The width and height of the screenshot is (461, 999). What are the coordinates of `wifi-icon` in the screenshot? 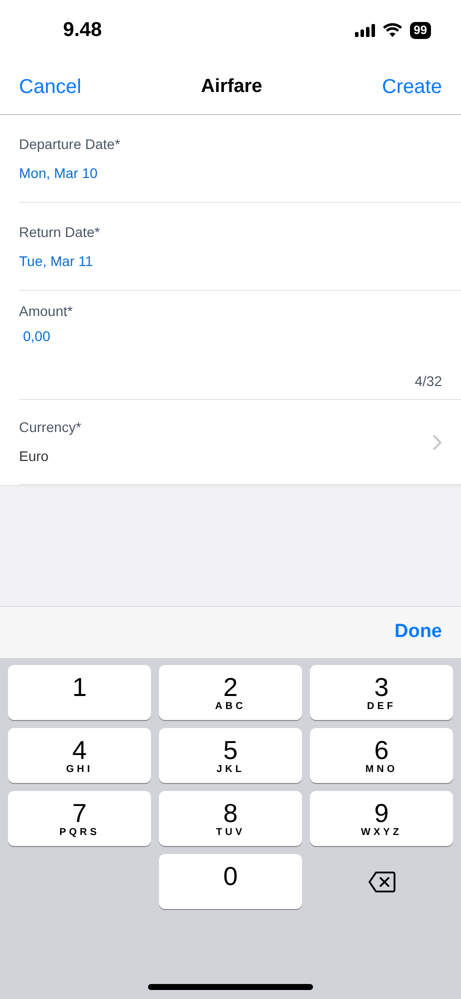 It's located at (392, 30).